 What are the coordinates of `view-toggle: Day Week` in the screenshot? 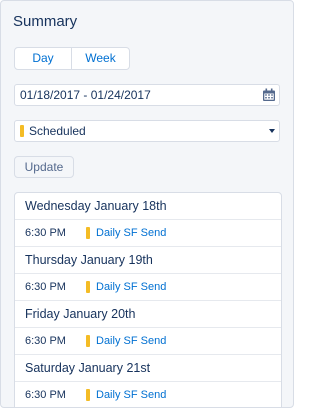 It's located at (72, 58).